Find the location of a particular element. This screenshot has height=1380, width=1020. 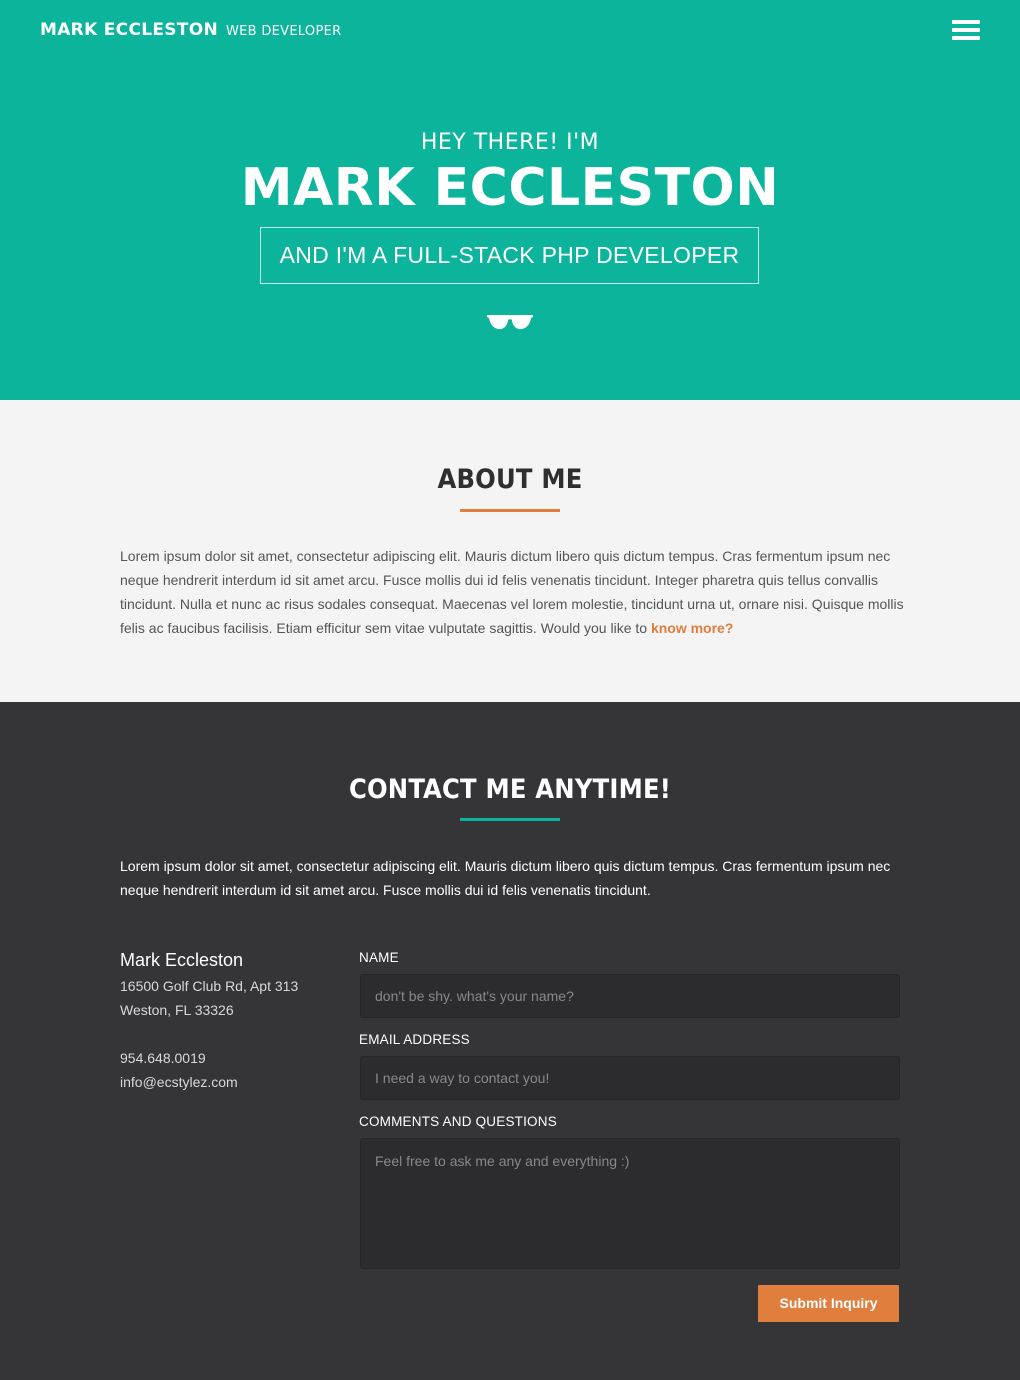

hero-greeting: HEY THERE! I'M is located at coordinates (510, 142).